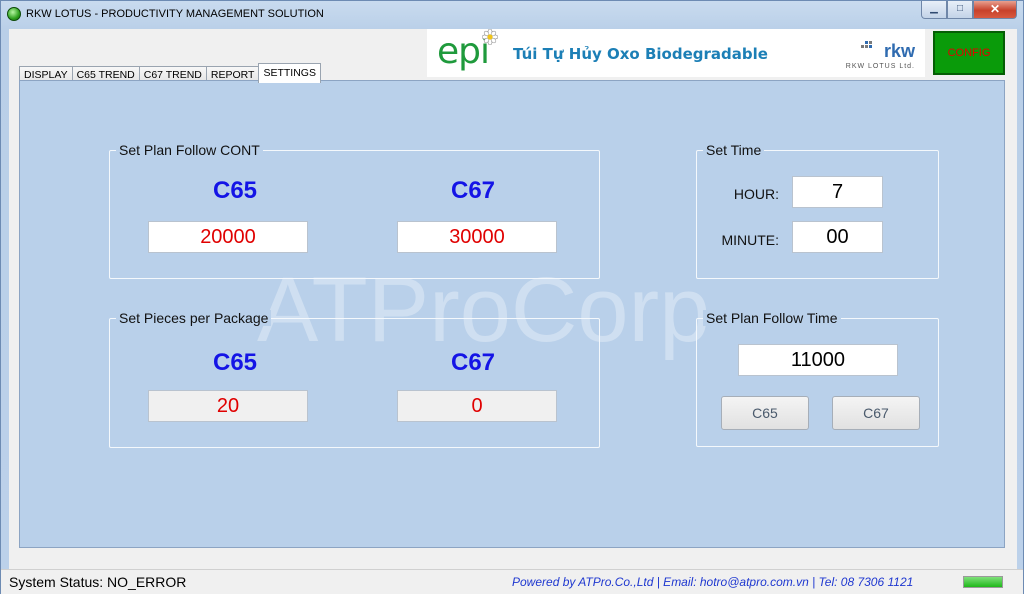 The image size is (1024, 594). Describe the element at coordinates (934, 10) in the screenshot. I see `minimize-button: ▁` at that location.